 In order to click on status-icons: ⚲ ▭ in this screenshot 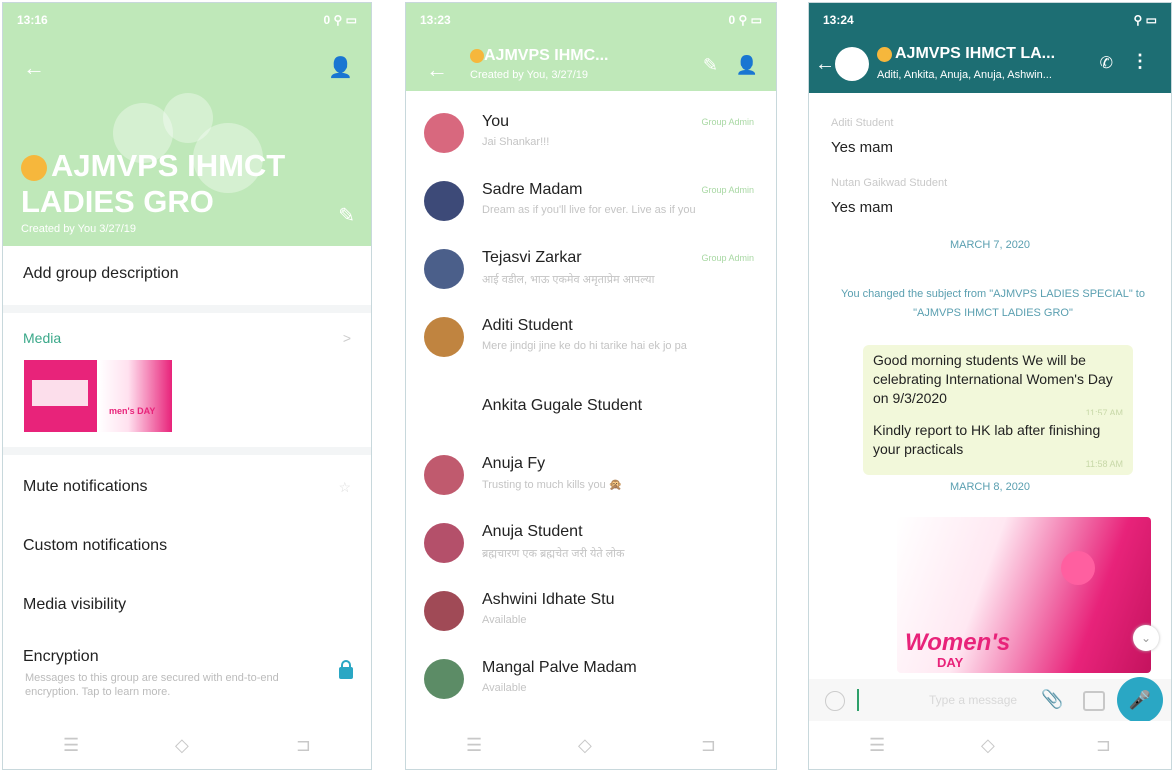, I will do `click(1145, 20)`.